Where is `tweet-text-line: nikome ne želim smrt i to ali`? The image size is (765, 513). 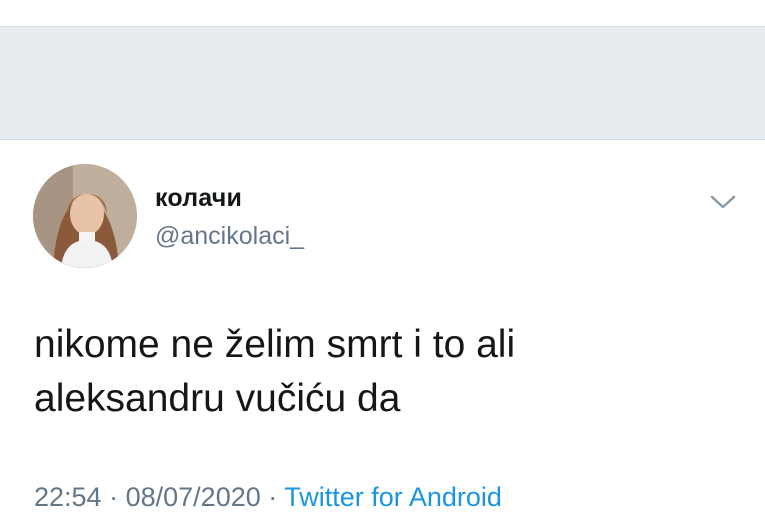
tweet-text-line: nikome ne želim smrt i to ali is located at coordinates (275, 344).